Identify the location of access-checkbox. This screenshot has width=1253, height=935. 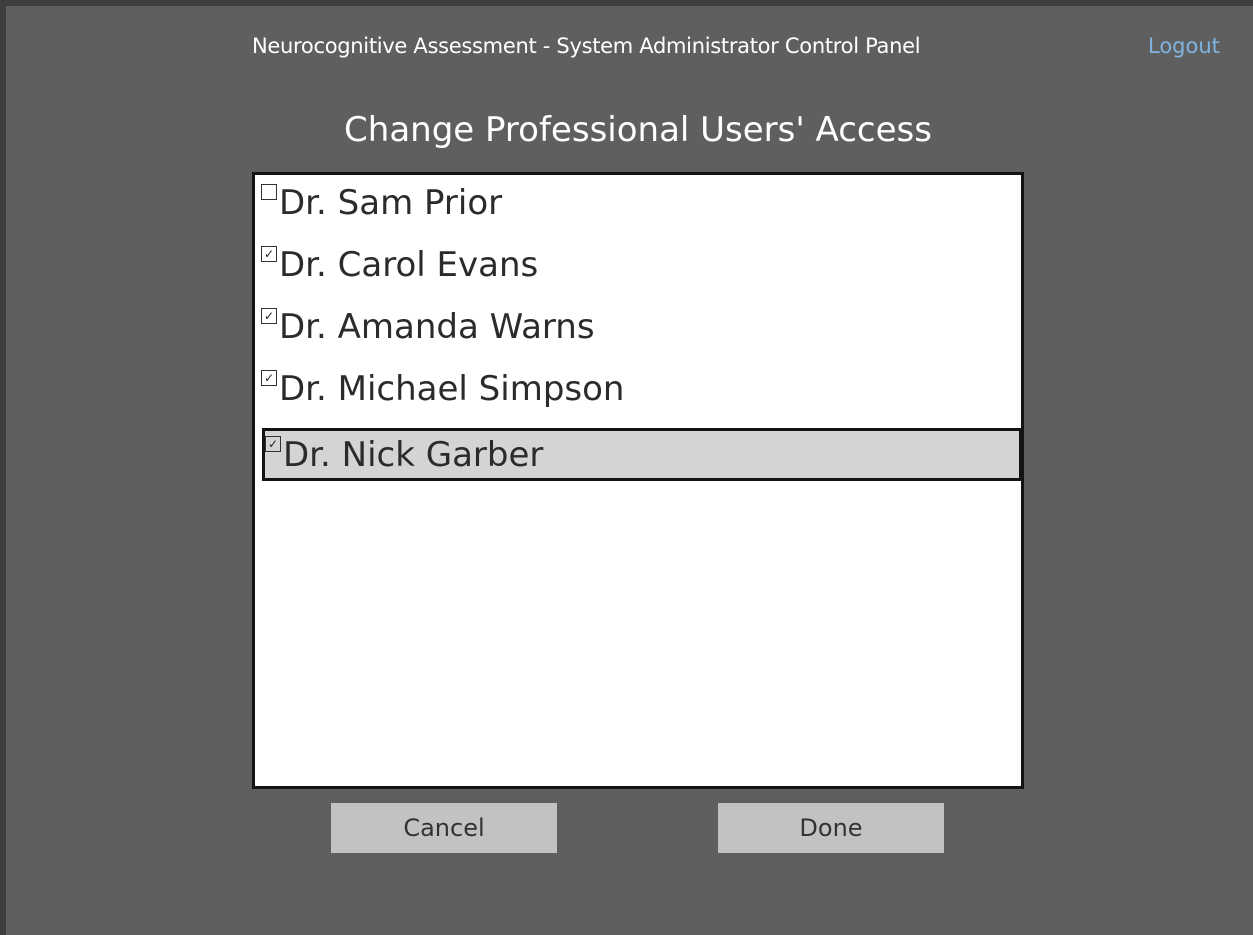
(269, 192).